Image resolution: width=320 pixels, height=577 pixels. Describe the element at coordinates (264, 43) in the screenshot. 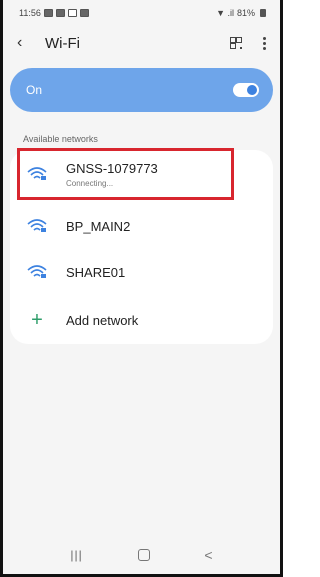

I see `more-vertical-icon` at that location.